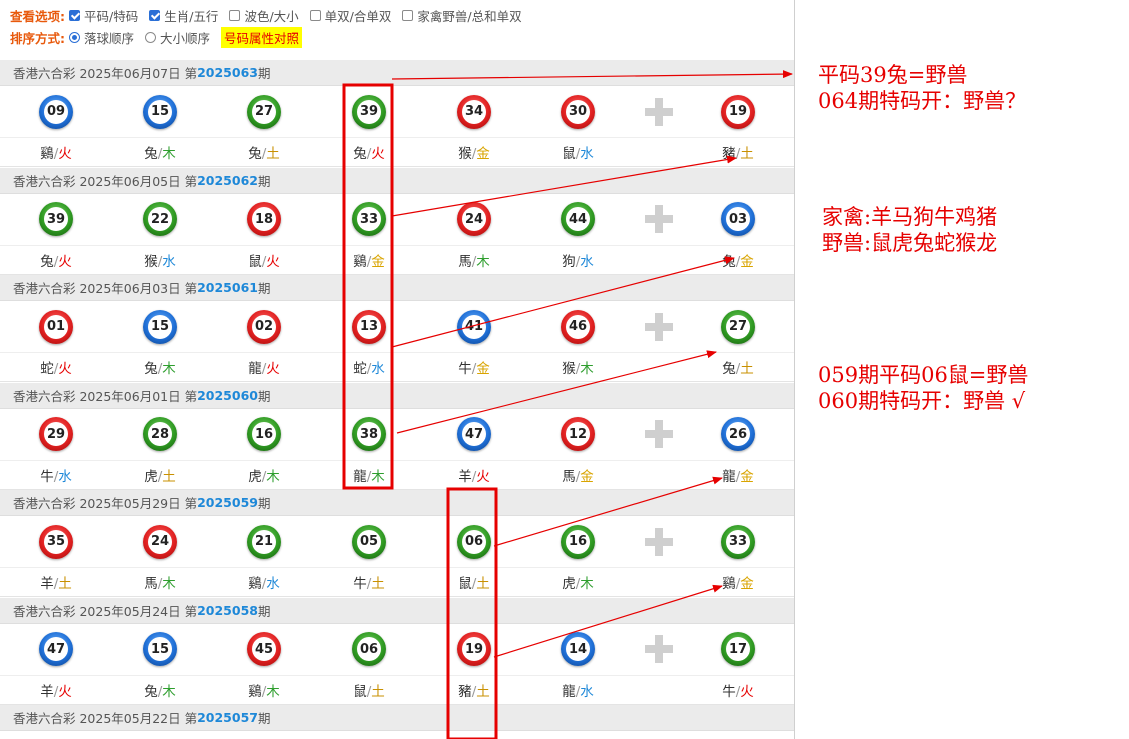  Describe the element at coordinates (56, 326) in the screenshot. I see `ball-number: 01` at that location.